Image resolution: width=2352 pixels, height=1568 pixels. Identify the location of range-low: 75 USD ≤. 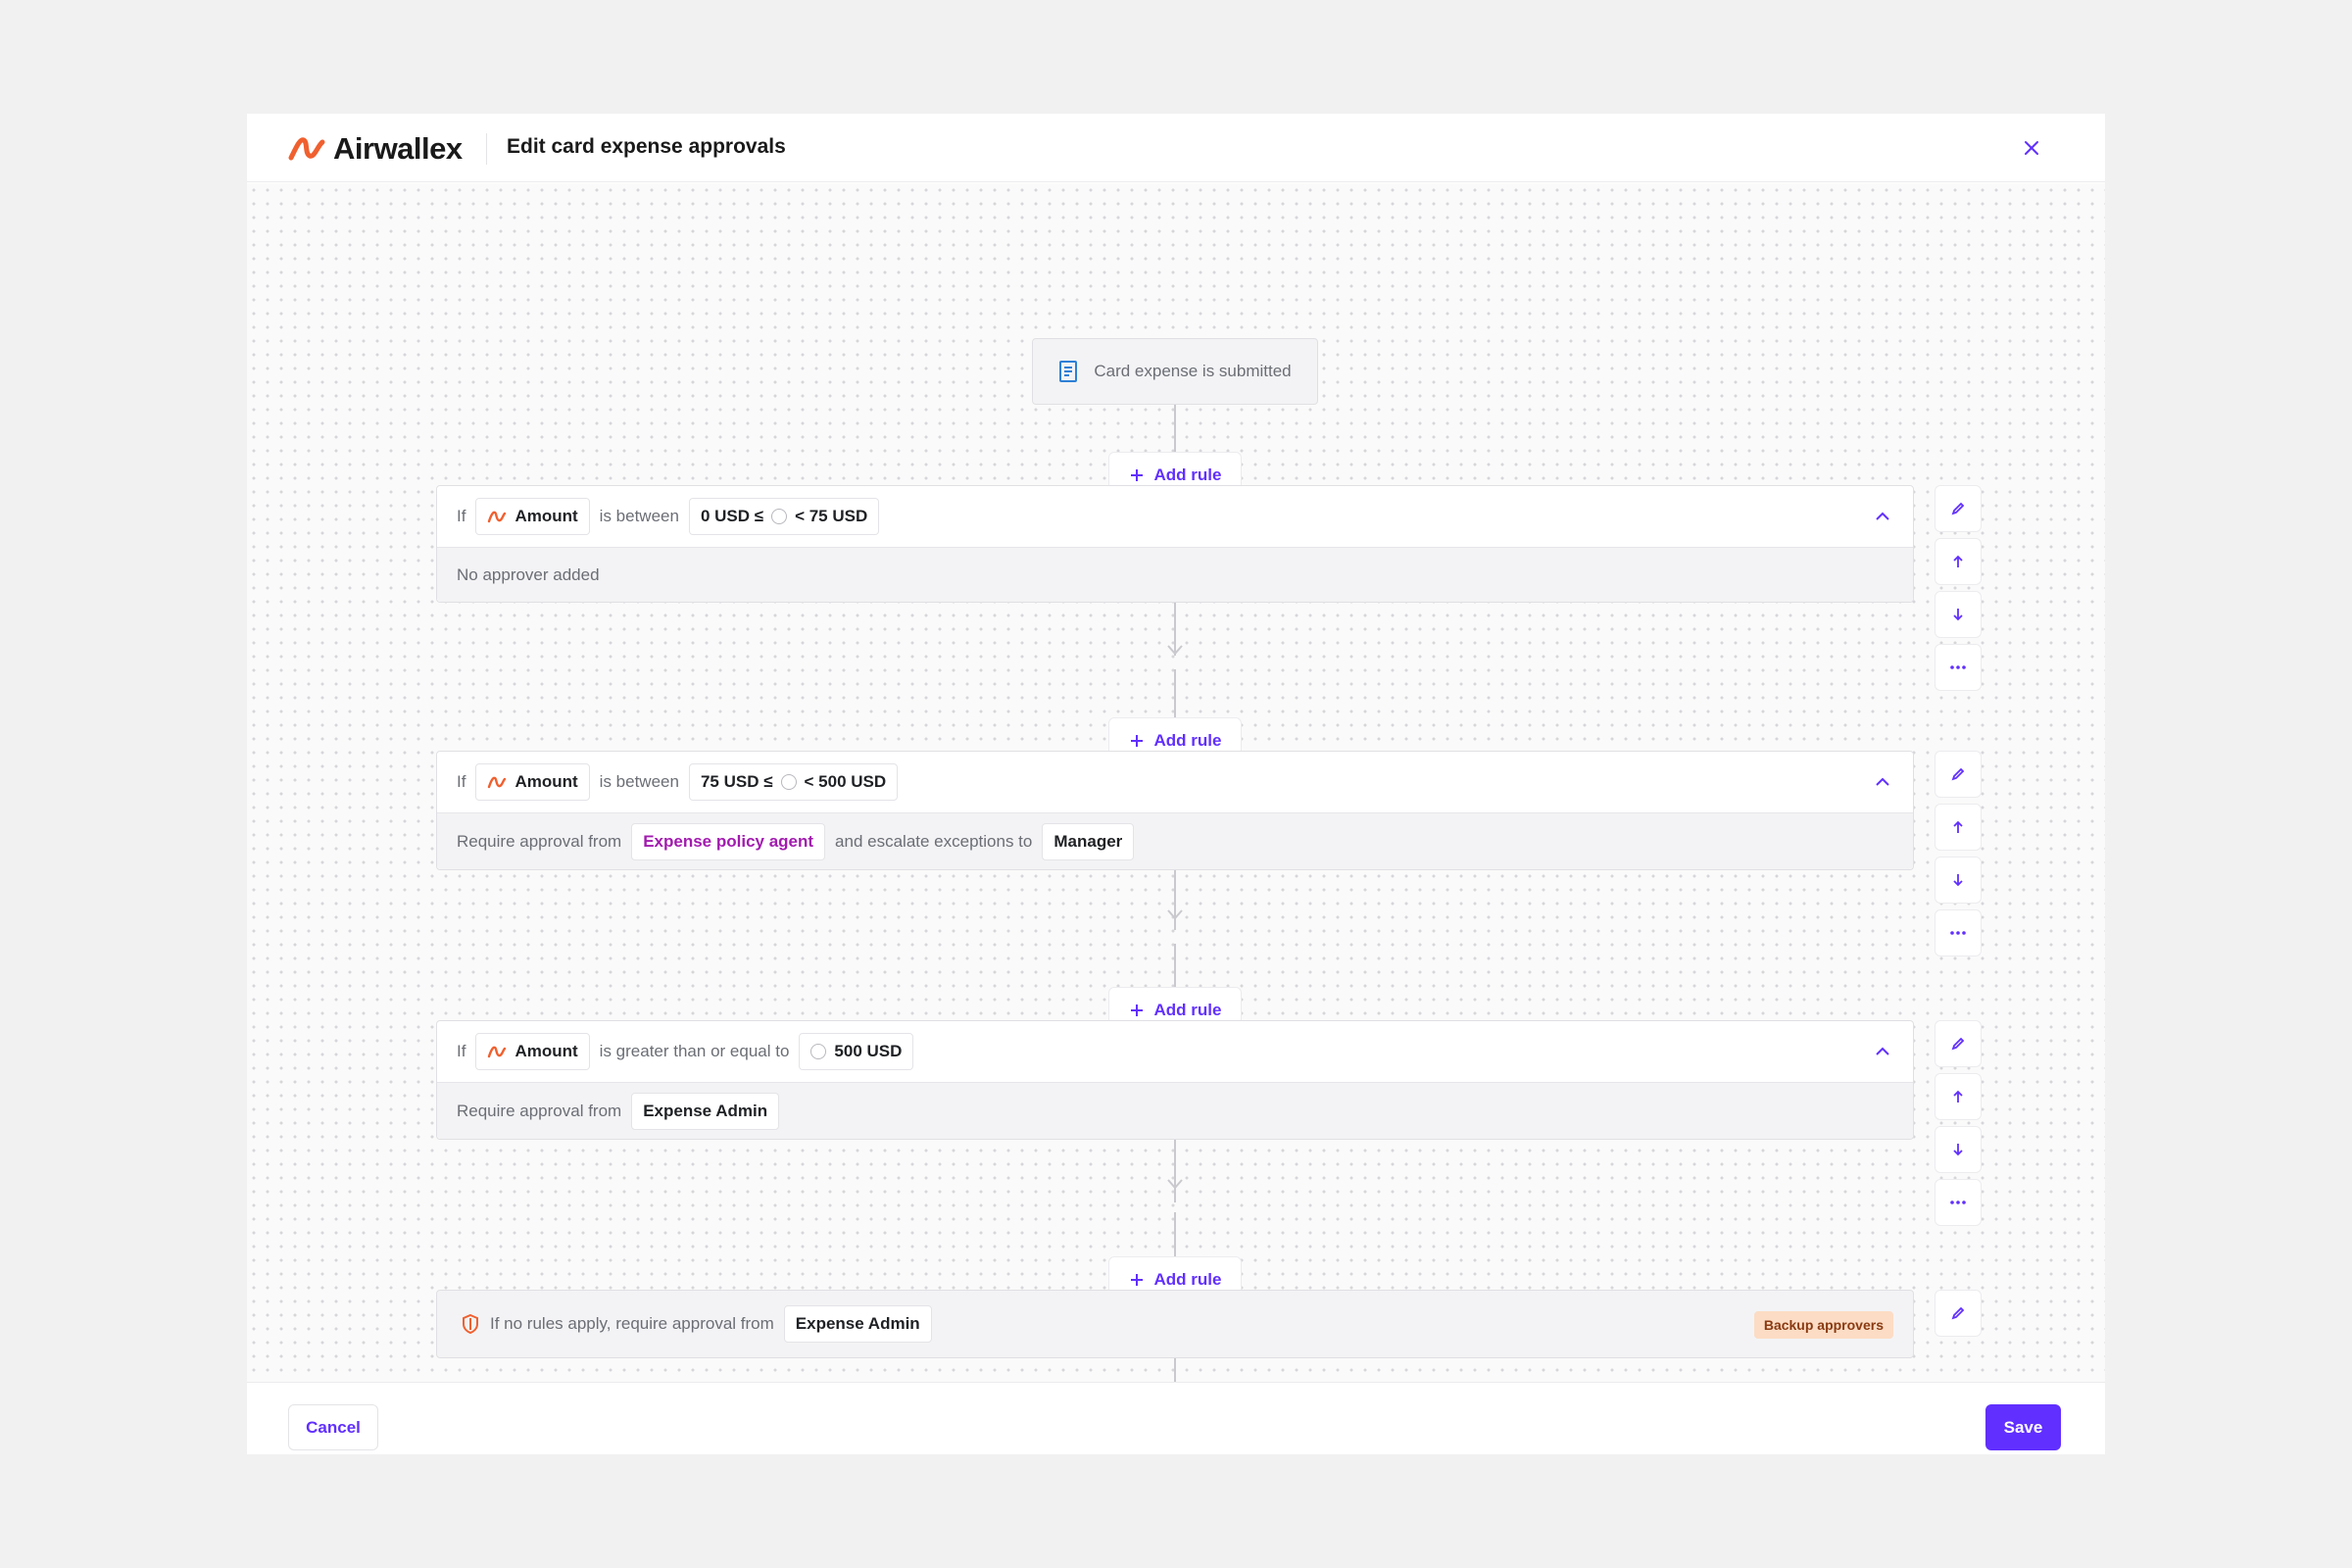
(736, 781).